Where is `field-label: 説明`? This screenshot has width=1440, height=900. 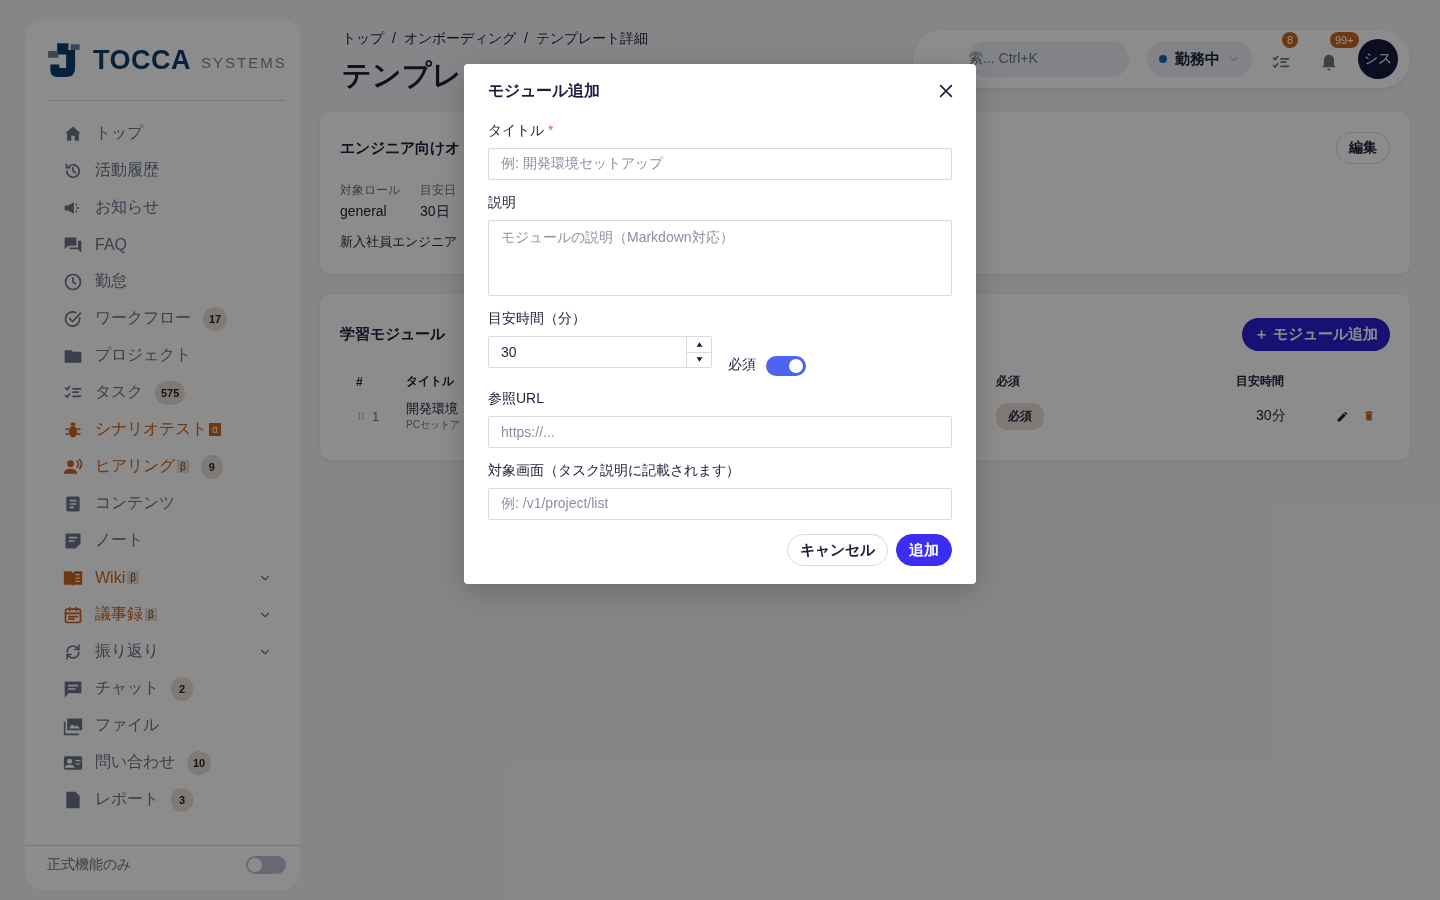 field-label: 説明 is located at coordinates (502, 203).